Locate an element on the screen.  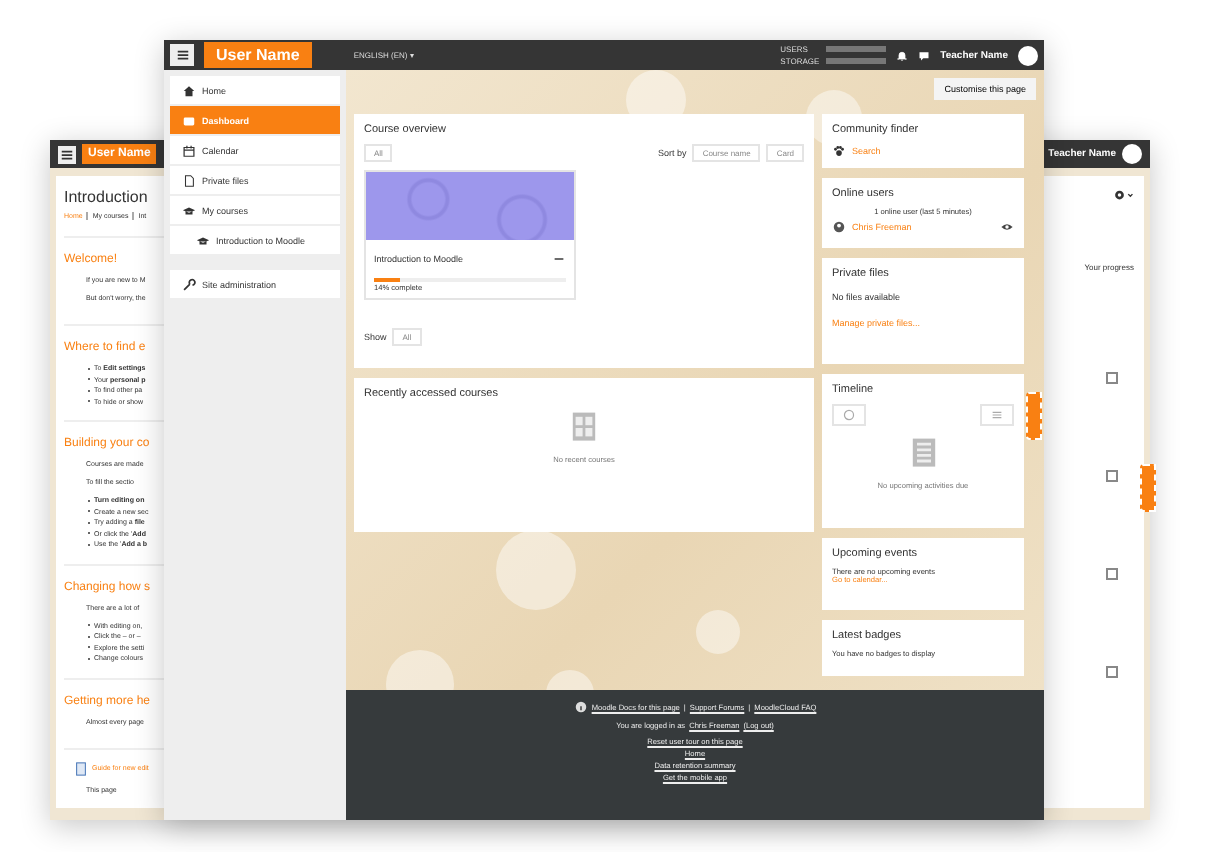
bell-icon is located at coordinates (902, 55).